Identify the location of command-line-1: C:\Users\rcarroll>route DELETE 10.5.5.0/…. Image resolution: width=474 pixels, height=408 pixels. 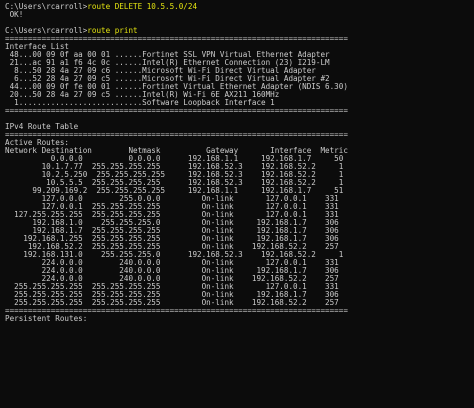
(239, 7).